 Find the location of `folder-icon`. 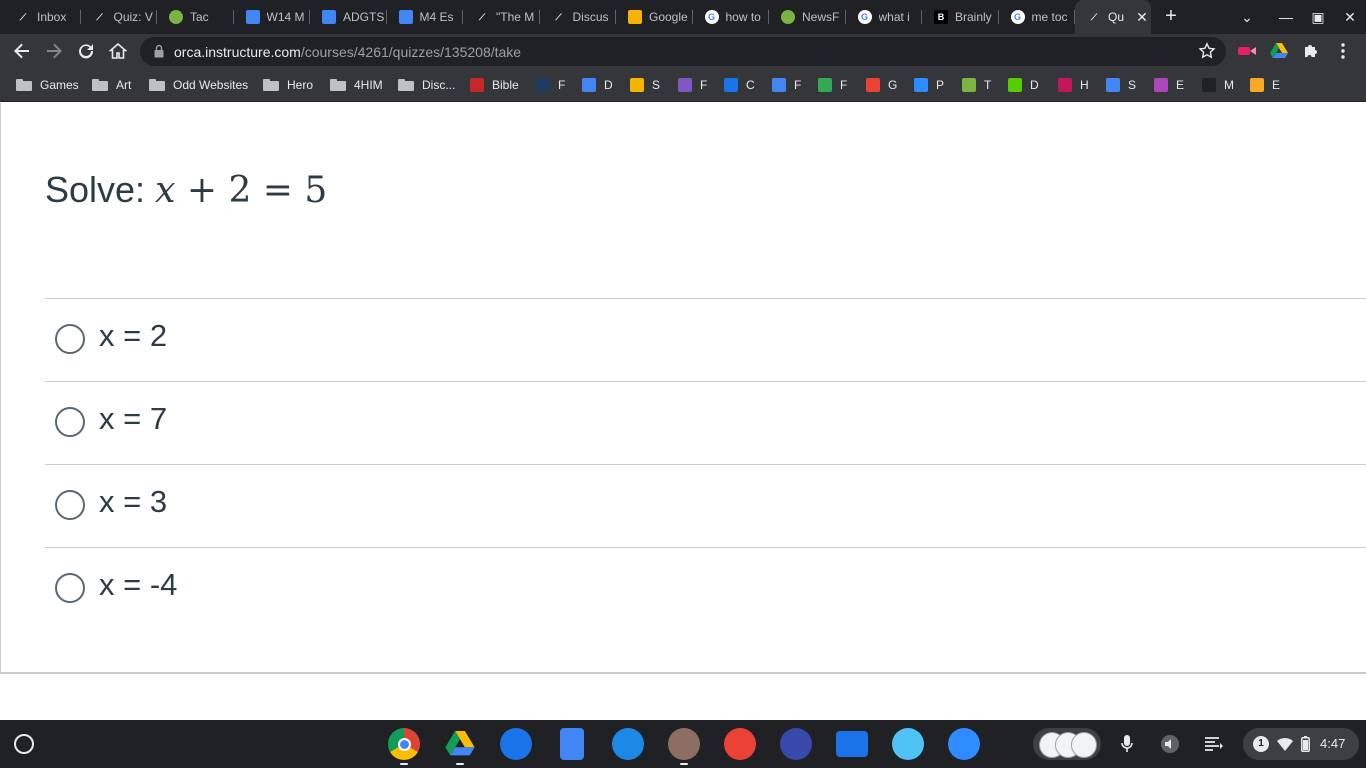

folder-icon is located at coordinates (157, 85).